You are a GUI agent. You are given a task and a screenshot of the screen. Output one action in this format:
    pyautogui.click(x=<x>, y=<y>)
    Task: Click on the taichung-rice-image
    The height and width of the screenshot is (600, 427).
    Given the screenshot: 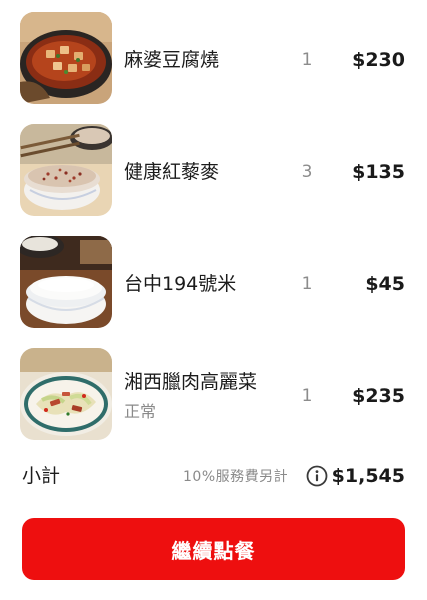 What is the action you would take?
    pyautogui.click(x=66, y=282)
    